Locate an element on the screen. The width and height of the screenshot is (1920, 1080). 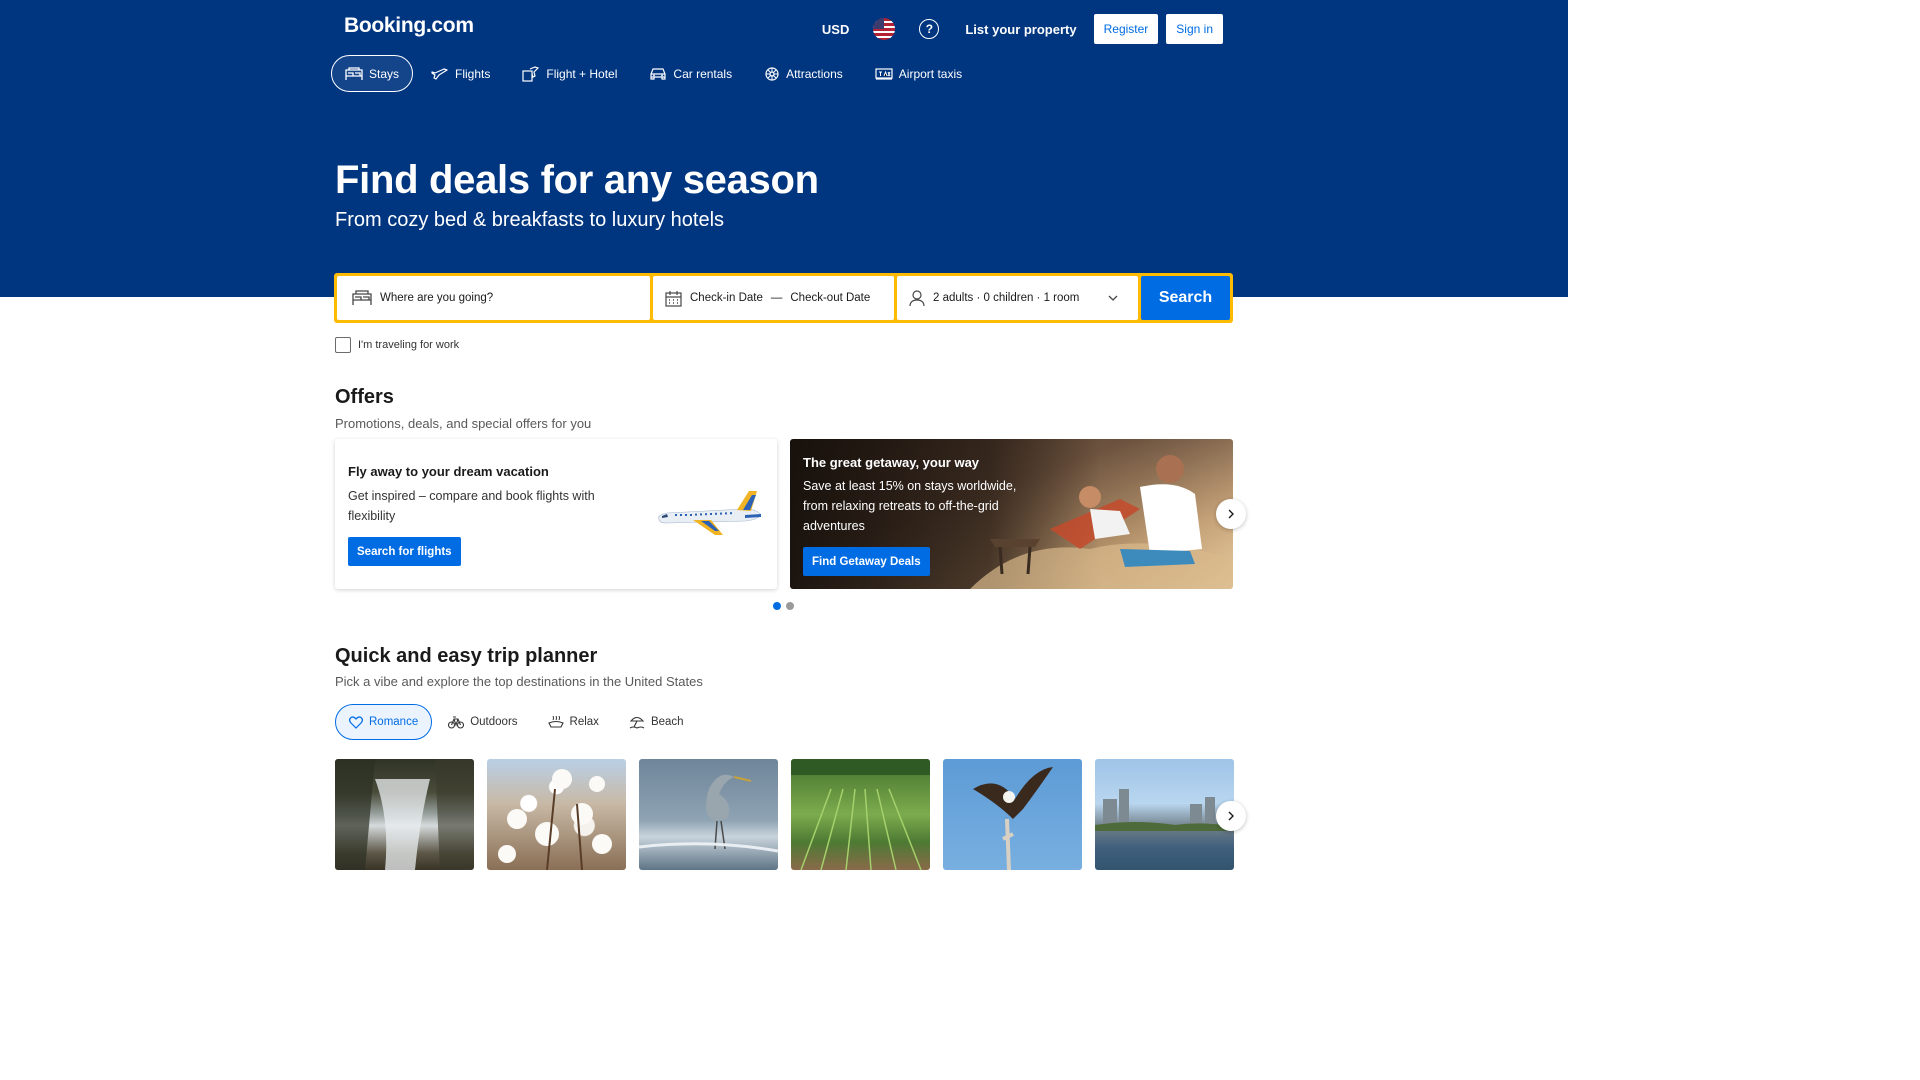
destination-photo-waterfall is located at coordinates (404, 814).